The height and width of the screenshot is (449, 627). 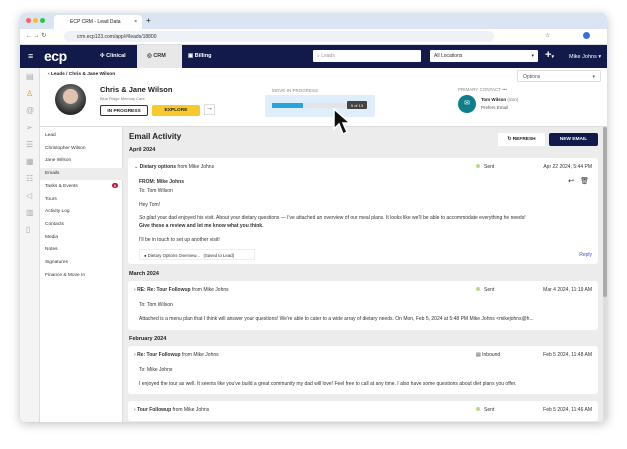 I want to click on bookmark-star-icon: ☆, so click(x=547, y=35).